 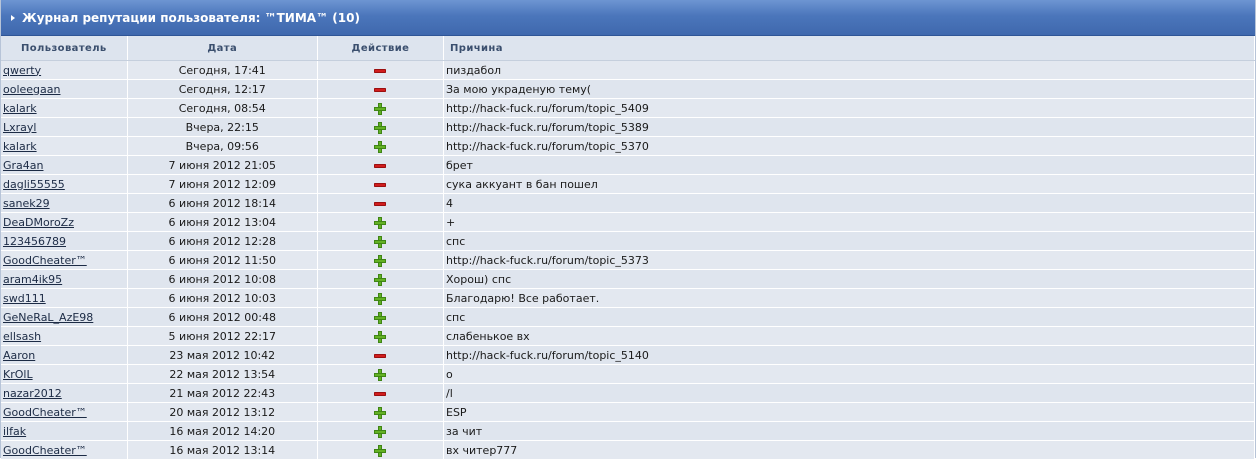 I want to click on row-reason: слабенькое вх, so click(x=849, y=336).